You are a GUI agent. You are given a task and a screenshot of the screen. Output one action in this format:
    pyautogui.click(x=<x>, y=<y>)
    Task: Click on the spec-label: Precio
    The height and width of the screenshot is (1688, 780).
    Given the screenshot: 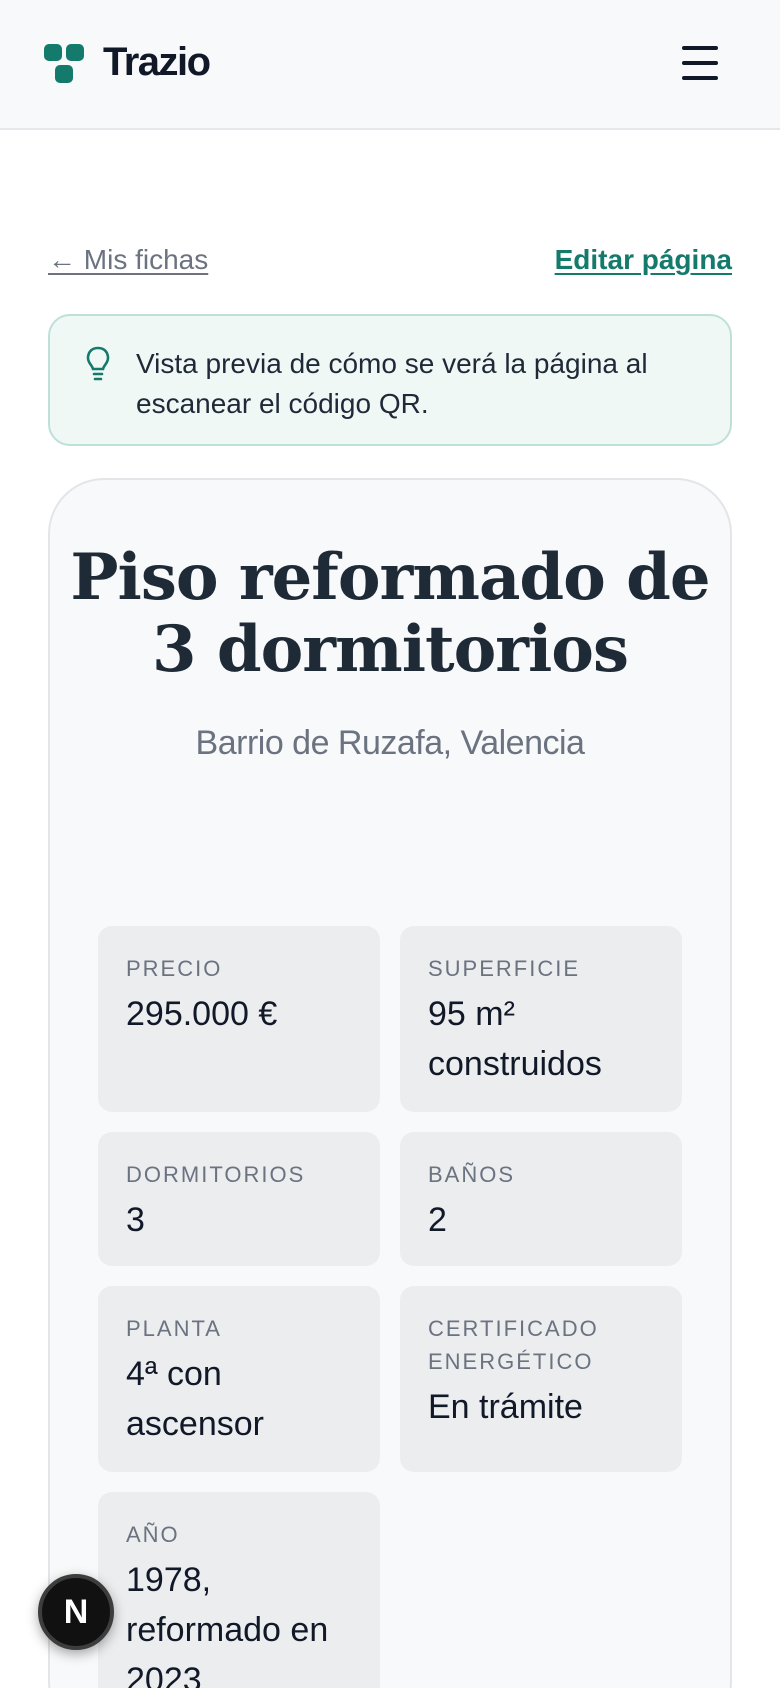 What is the action you would take?
    pyautogui.click(x=174, y=968)
    